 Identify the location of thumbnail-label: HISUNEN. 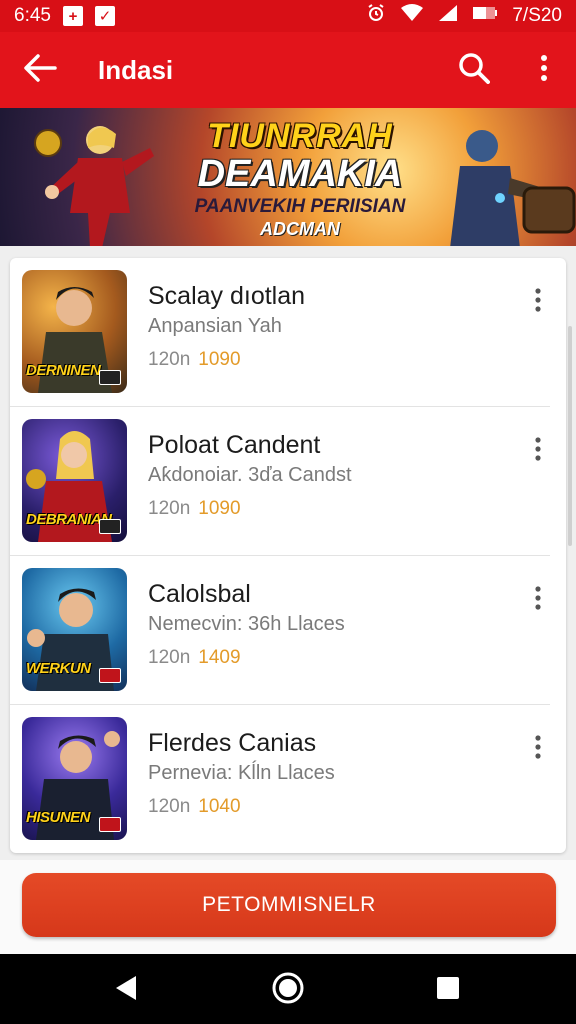
(58, 817).